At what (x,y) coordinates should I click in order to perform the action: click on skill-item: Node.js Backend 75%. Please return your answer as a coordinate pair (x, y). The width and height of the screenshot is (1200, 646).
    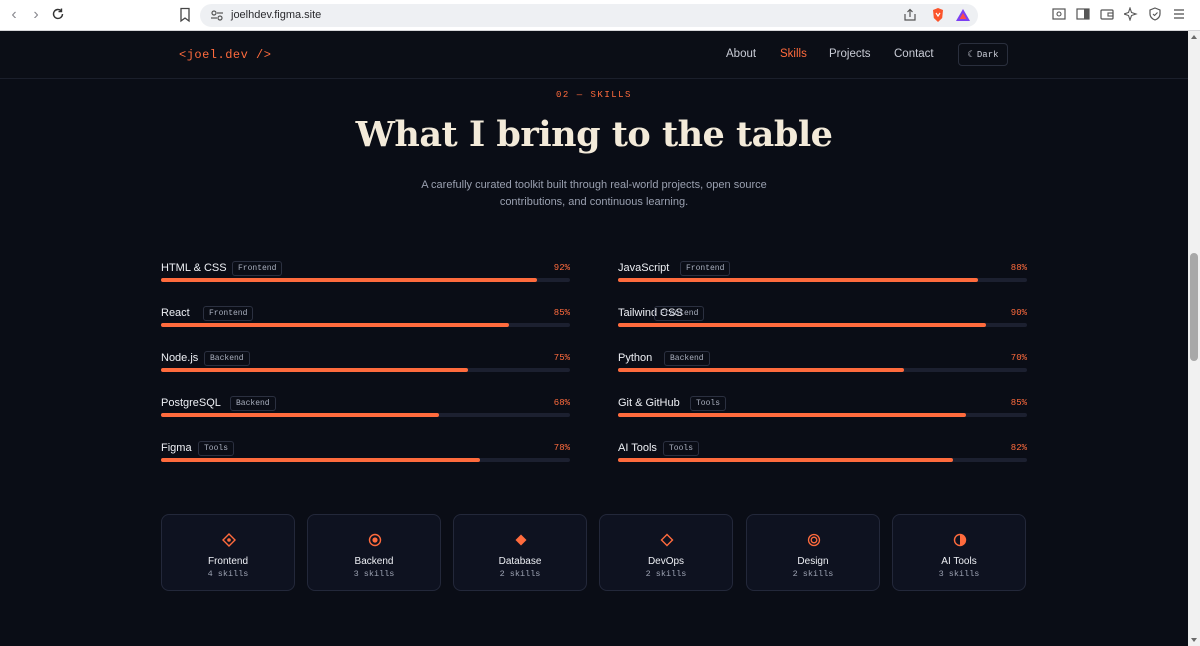
    Looking at the image, I should click on (365, 368).